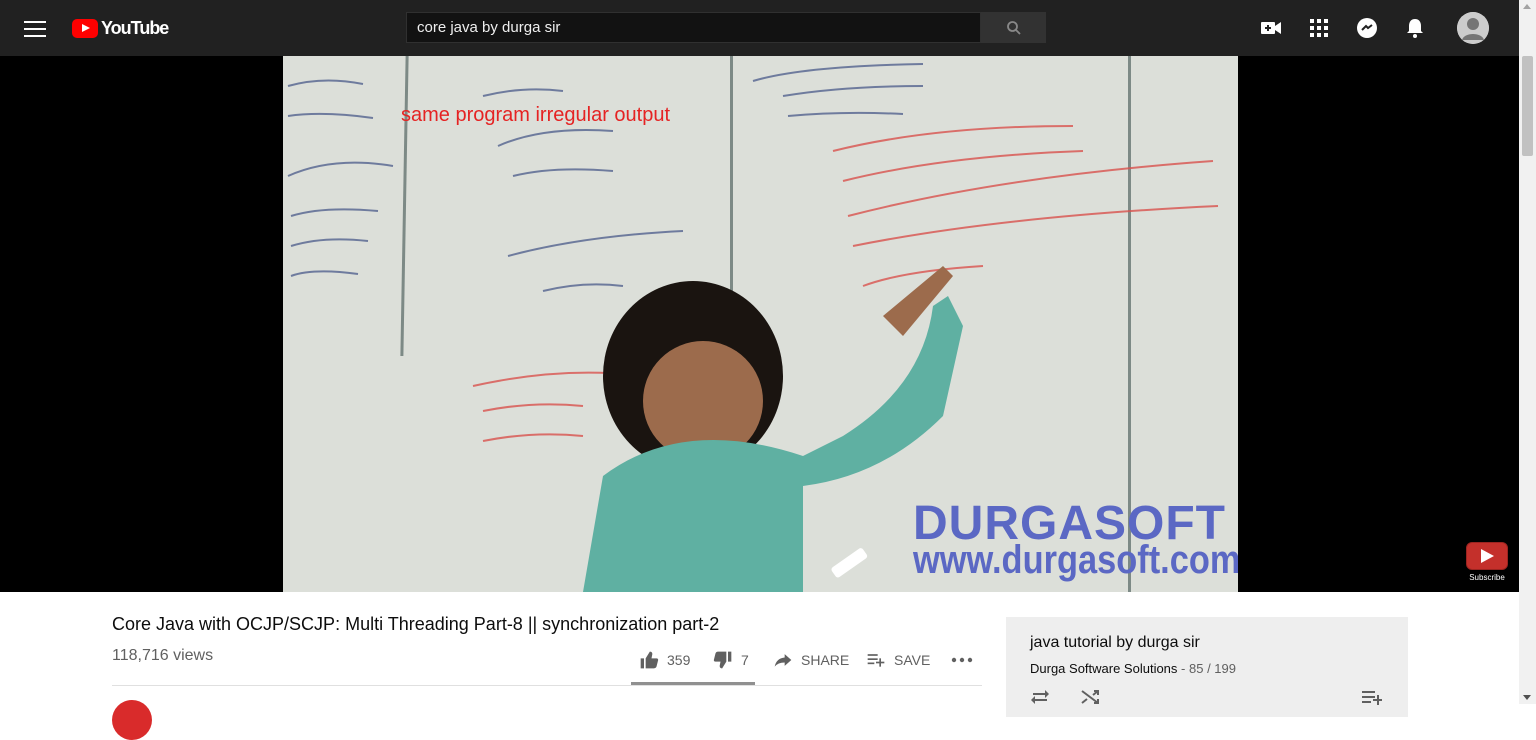 This screenshot has height=740, width=1536. What do you see at coordinates (649, 660) in the screenshot?
I see `thumbs-up-icon` at bounding box center [649, 660].